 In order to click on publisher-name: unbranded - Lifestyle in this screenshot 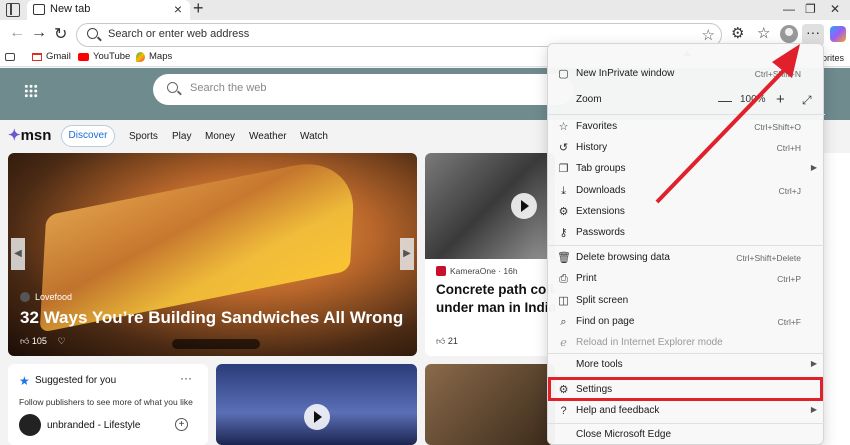, I will do `click(93, 425)`.